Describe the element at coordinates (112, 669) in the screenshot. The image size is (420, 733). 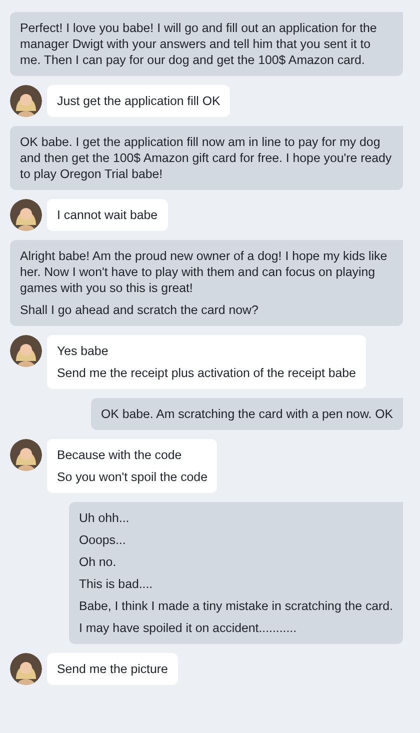
I see `received-message-bubble: Send me the picture` at that location.